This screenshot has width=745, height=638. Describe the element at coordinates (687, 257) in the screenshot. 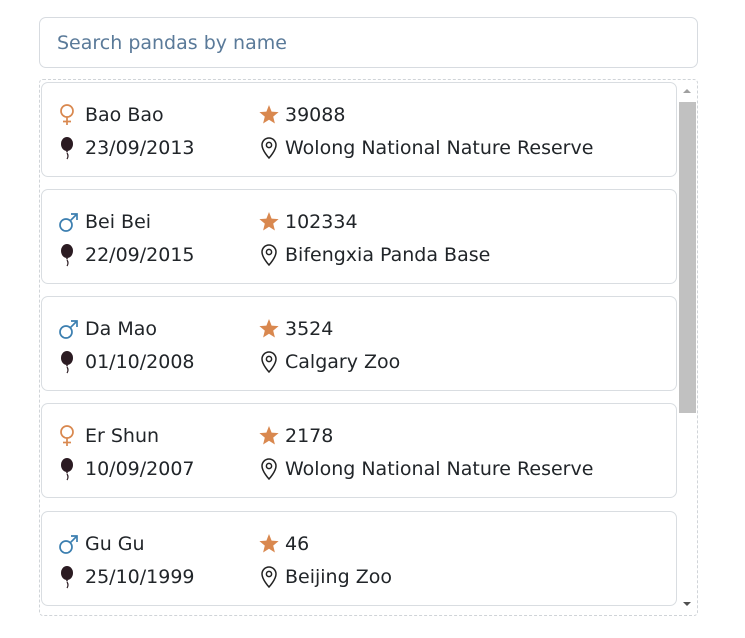

I see `scrollbar-thumb` at that location.